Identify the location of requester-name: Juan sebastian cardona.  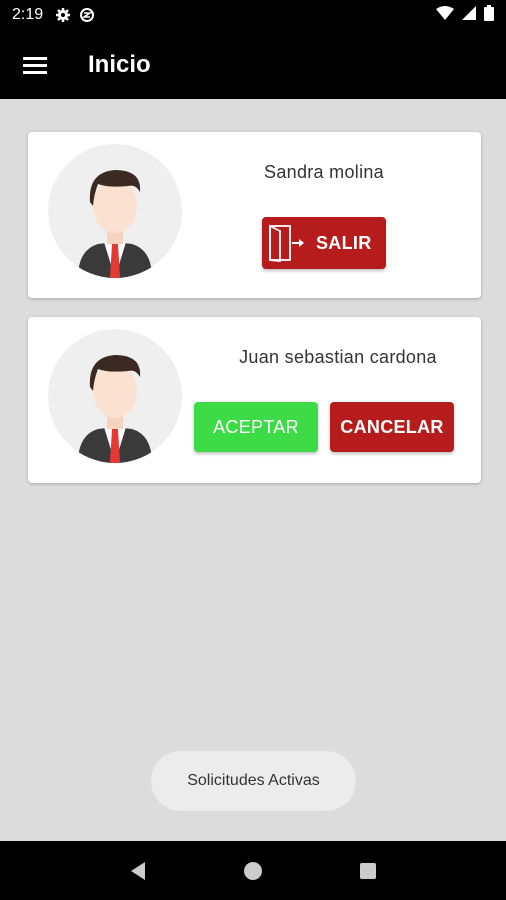
(338, 357).